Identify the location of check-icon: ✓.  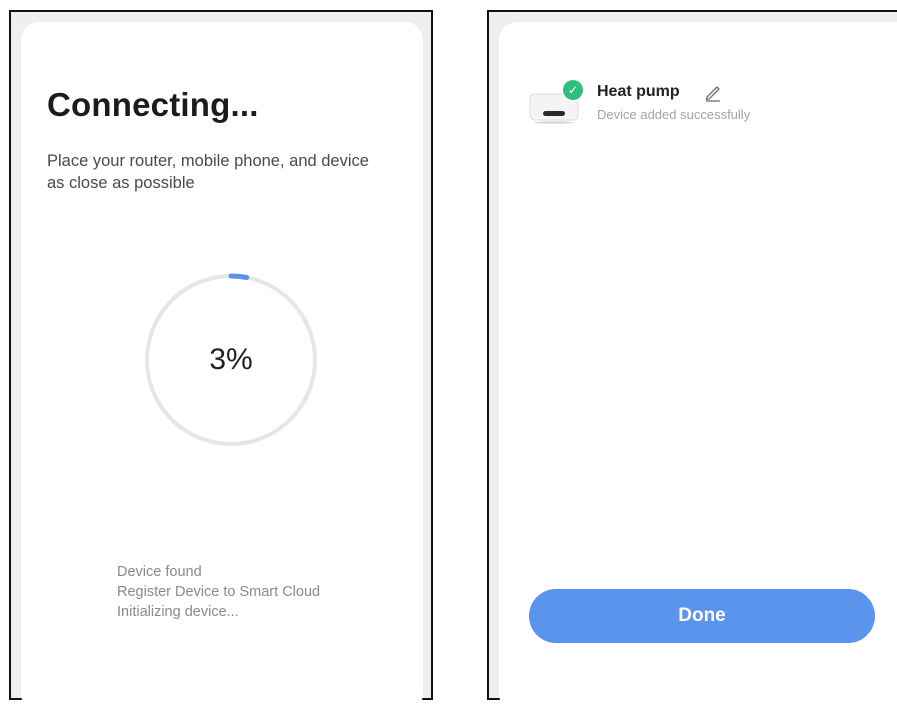
(573, 90).